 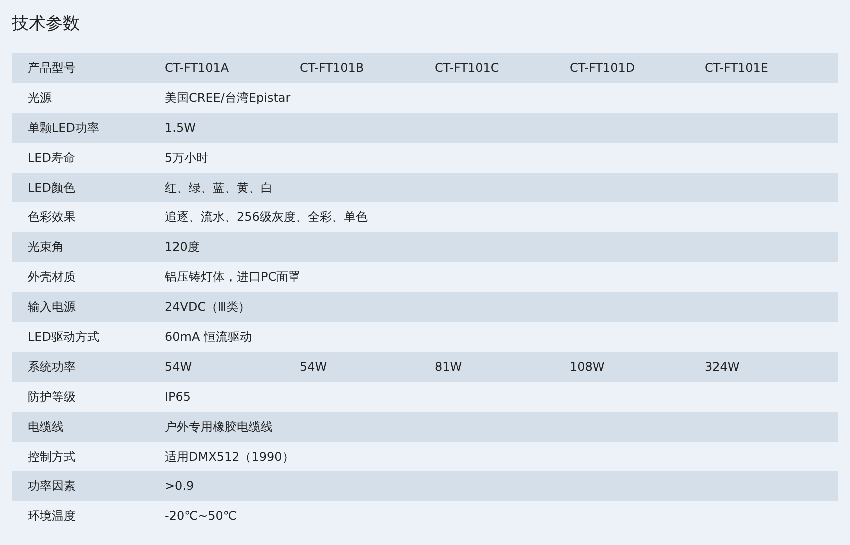 I want to click on table-cell-text: 120度, so click(x=182, y=247).